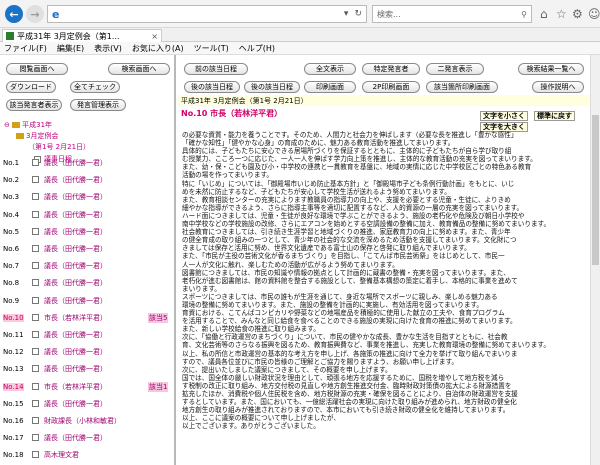 The image size is (600, 465). Describe the element at coordinates (554, 116) in the screenshot. I see `font-reset-button: 標準に戻す` at that location.